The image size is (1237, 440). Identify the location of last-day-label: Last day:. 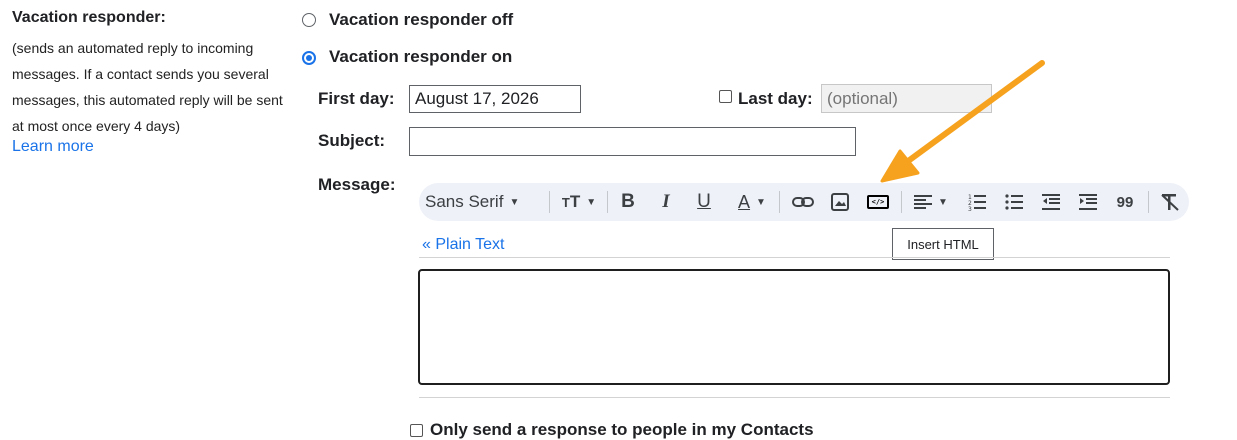
(775, 98).